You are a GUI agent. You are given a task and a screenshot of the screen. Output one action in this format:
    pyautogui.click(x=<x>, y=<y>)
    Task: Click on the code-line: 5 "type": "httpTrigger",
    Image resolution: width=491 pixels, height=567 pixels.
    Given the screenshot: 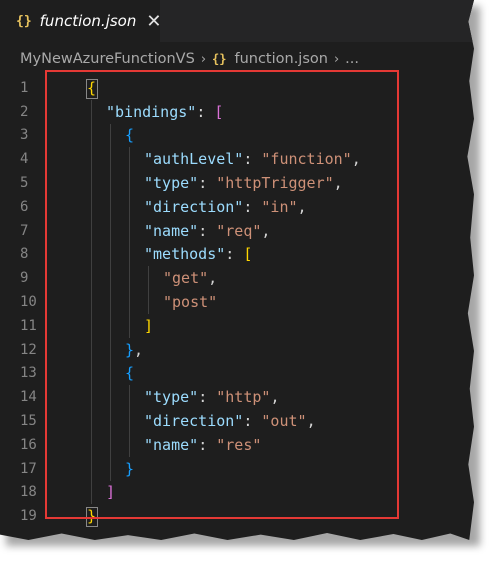 What is the action you would take?
    pyautogui.click(x=237, y=183)
    